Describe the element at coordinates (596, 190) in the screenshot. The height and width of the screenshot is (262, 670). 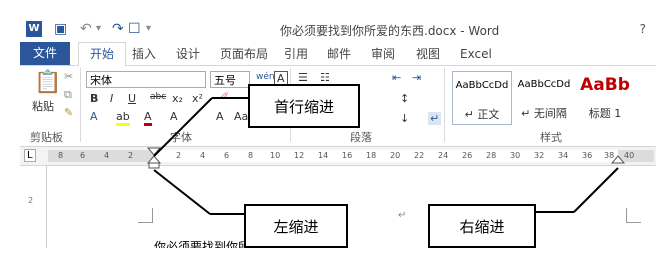
I see `leader-line-right` at that location.